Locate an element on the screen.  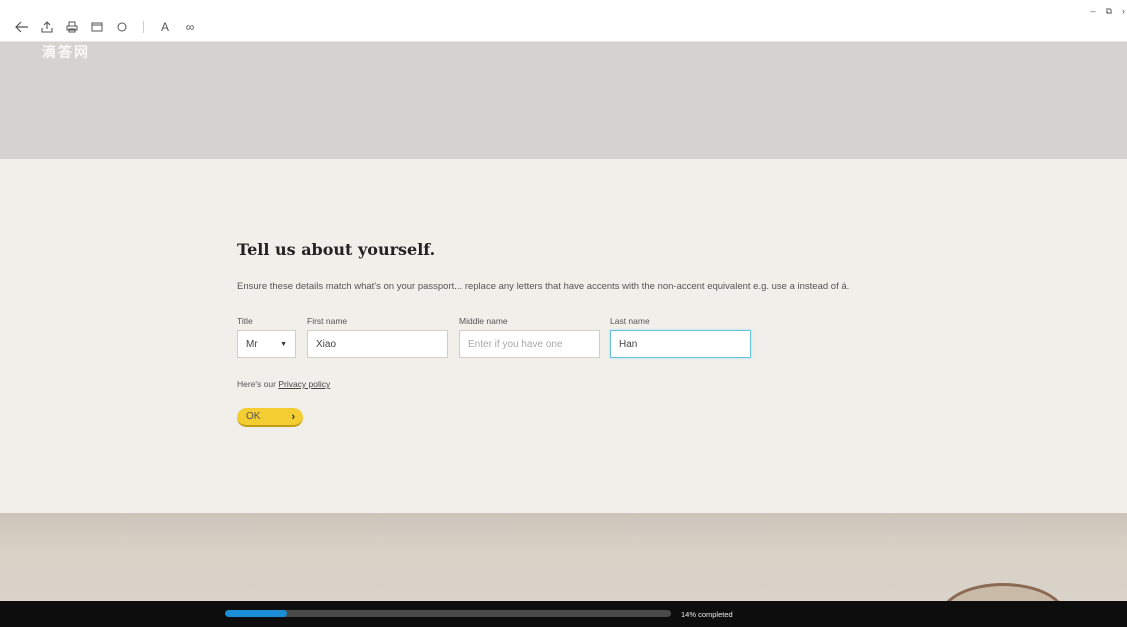
dropdown-arrow-icon: ▼ is located at coordinates (283, 344).